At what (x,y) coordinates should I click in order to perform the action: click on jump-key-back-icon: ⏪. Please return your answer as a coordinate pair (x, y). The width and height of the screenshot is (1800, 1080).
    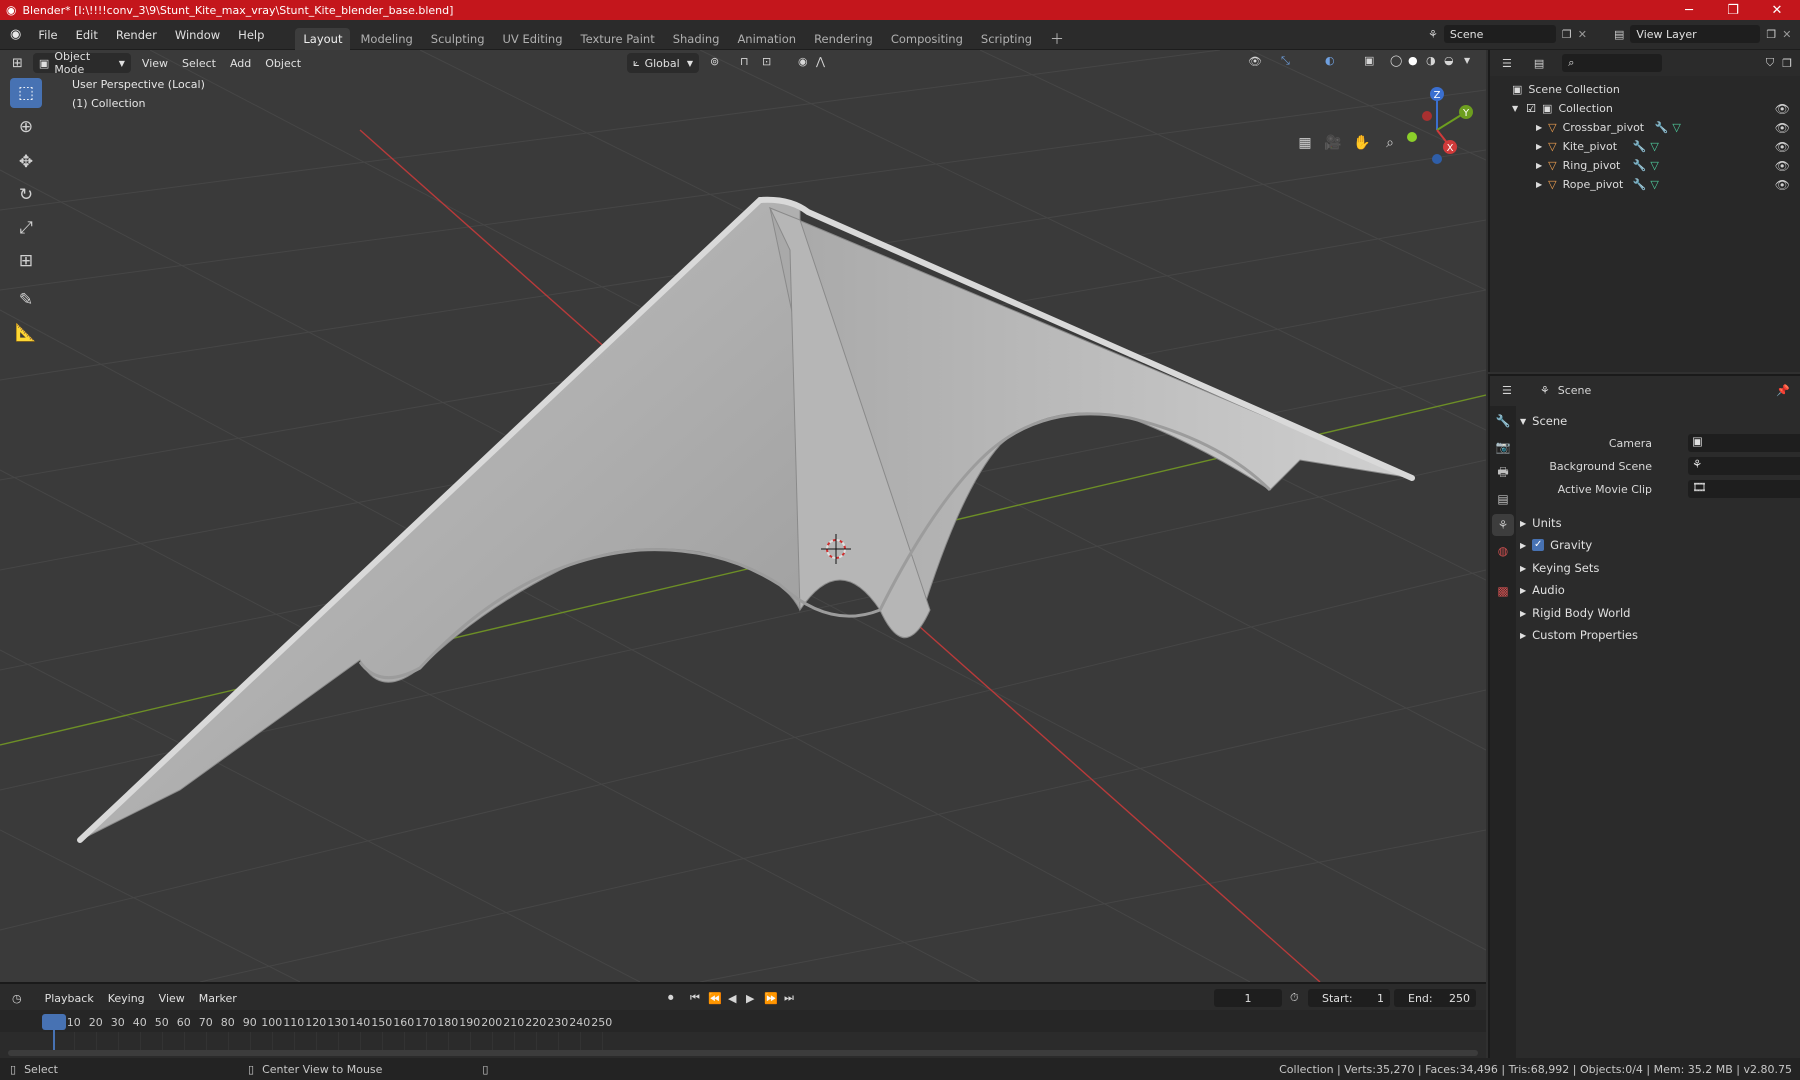
    Looking at the image, I should click on (715, 998).